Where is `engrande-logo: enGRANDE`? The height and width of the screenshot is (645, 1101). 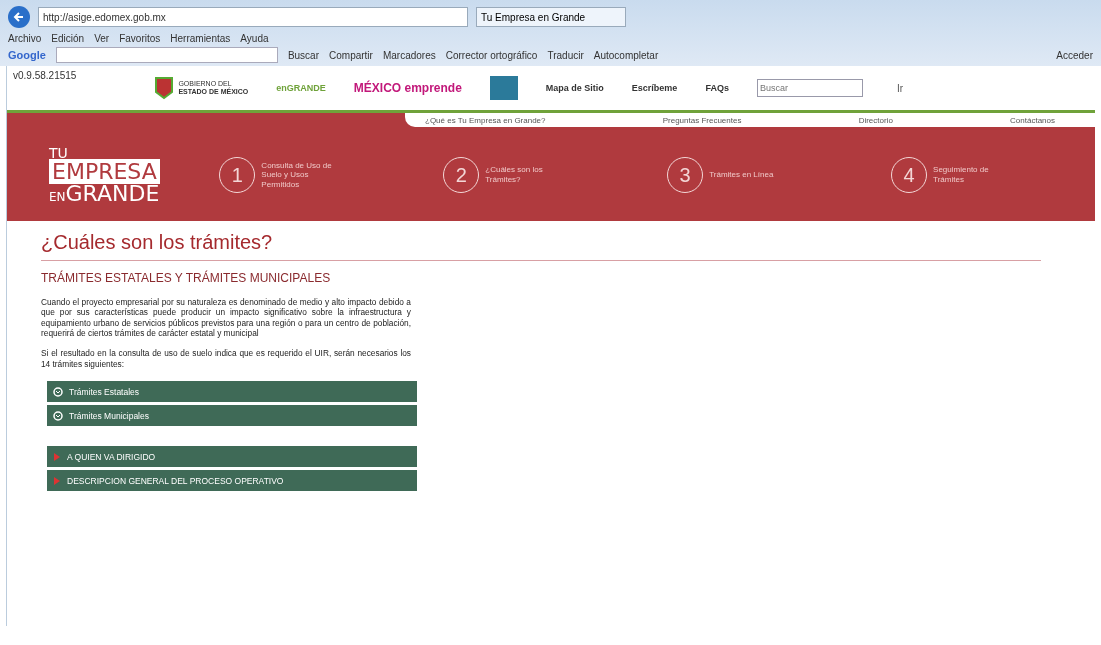
engrande-logo: enGRANDE is located at coordinates (301, 88).